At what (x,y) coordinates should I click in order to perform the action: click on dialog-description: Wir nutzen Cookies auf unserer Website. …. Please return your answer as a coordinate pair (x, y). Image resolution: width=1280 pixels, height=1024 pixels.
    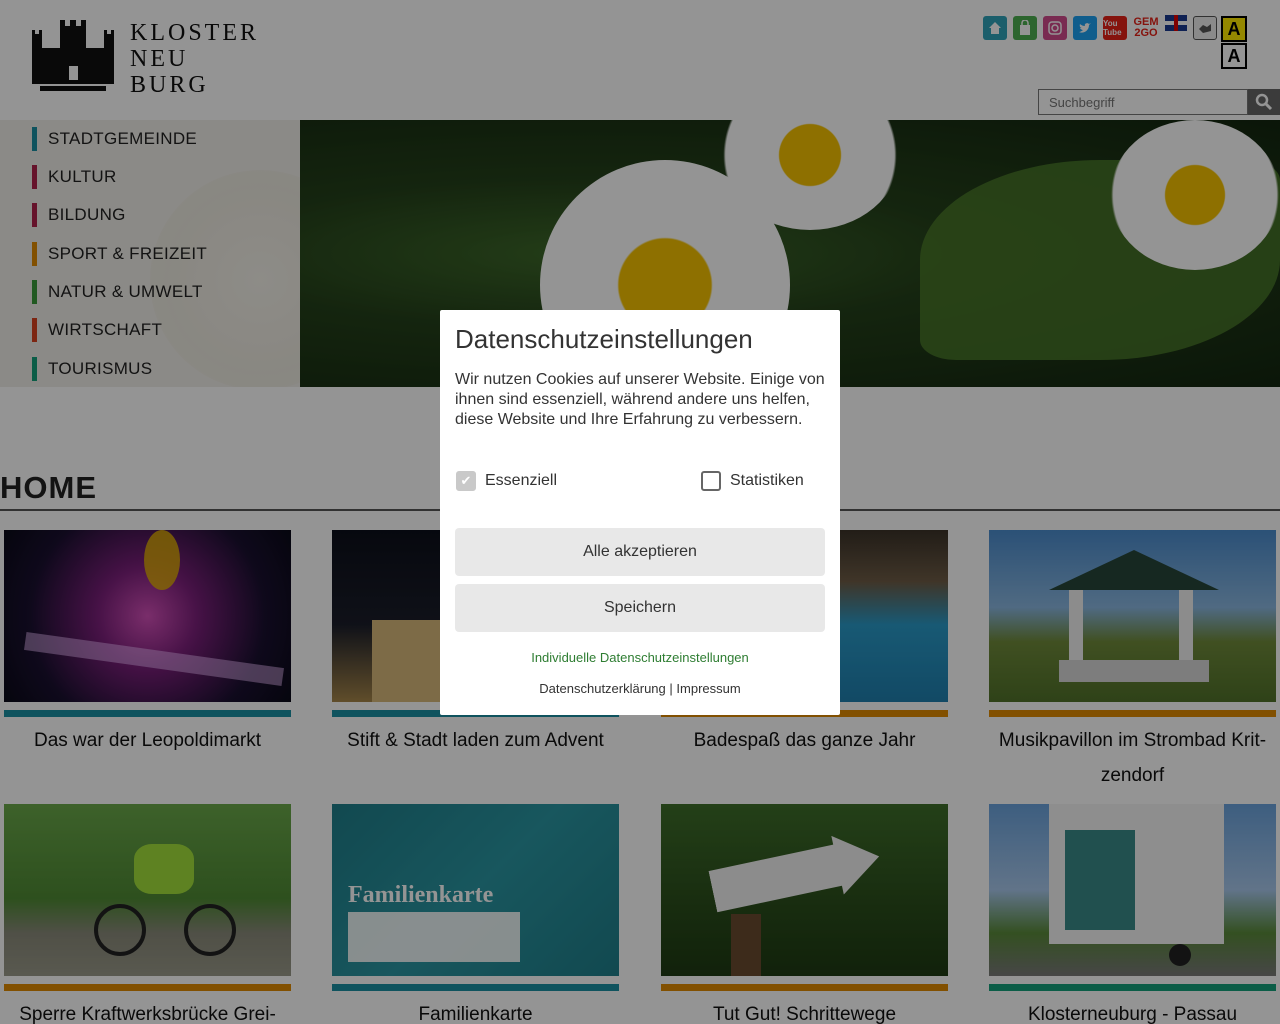
    Looking at the image, I should click on (640, 399).